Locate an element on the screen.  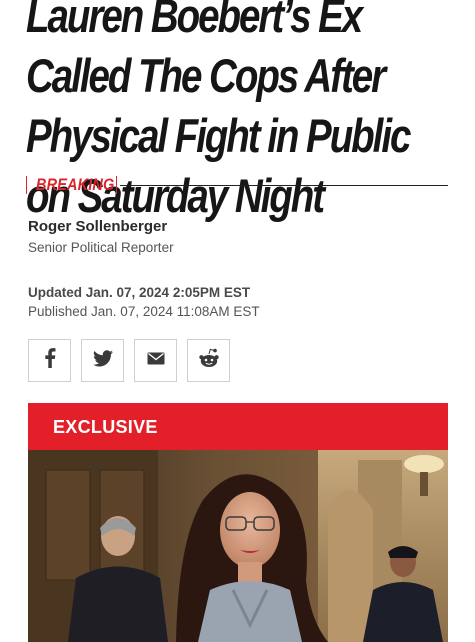
facebook-icon is located at coordinates (50, 360).